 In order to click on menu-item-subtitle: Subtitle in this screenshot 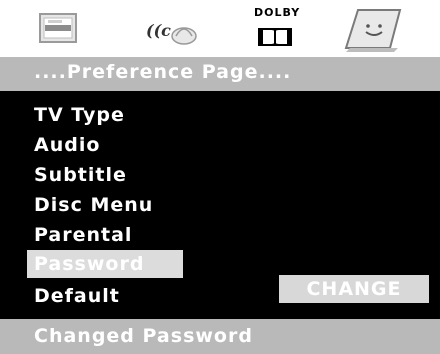, I will do `click(80, 175)`.